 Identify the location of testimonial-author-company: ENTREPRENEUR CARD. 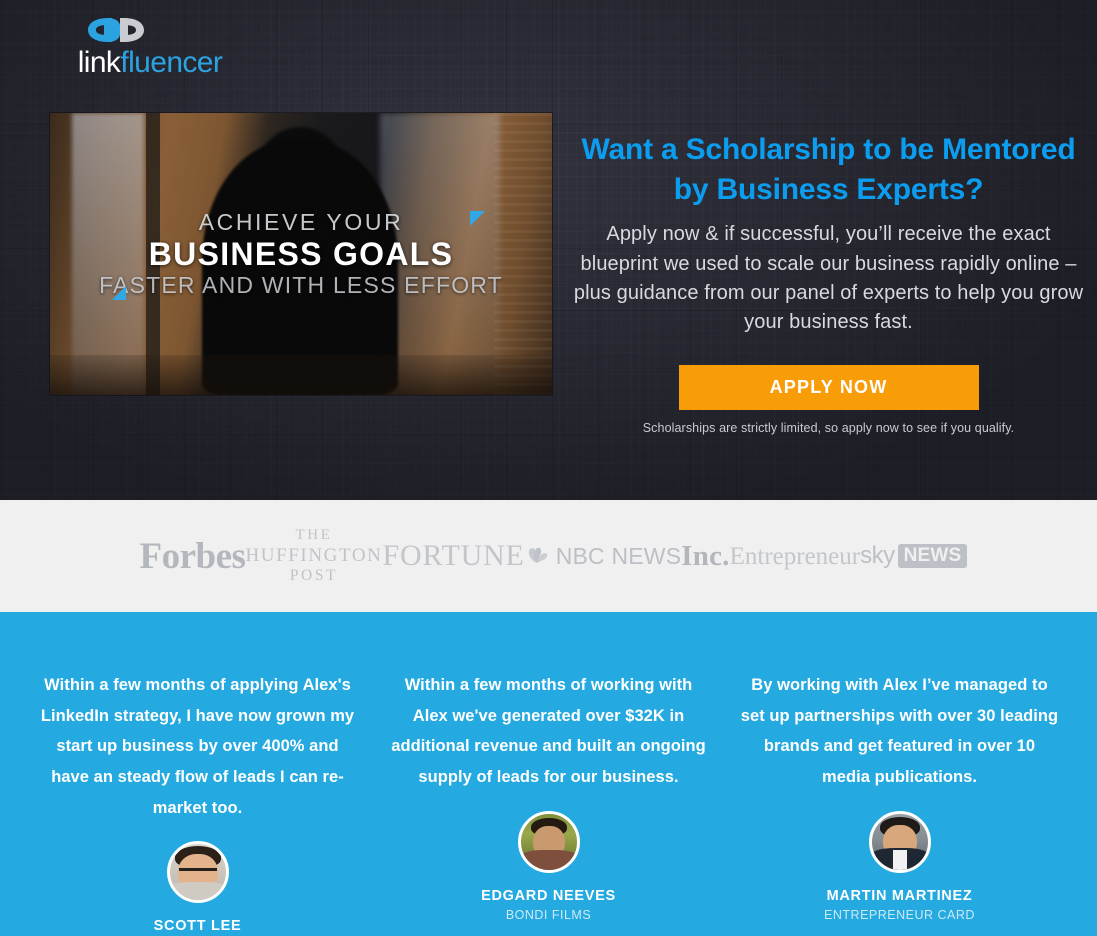
(899, 914).